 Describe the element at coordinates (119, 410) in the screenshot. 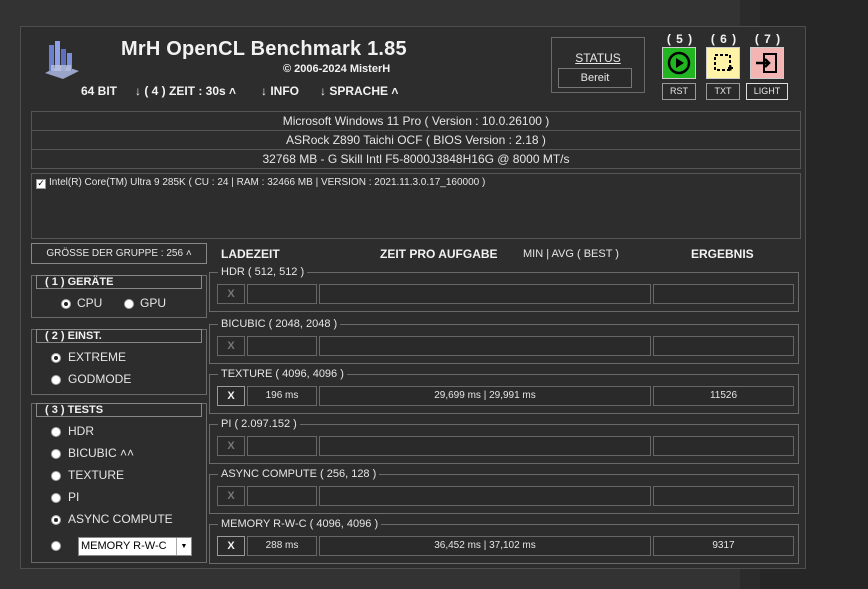

I see `tests-title: ( 3 ) TESTS` at that location.